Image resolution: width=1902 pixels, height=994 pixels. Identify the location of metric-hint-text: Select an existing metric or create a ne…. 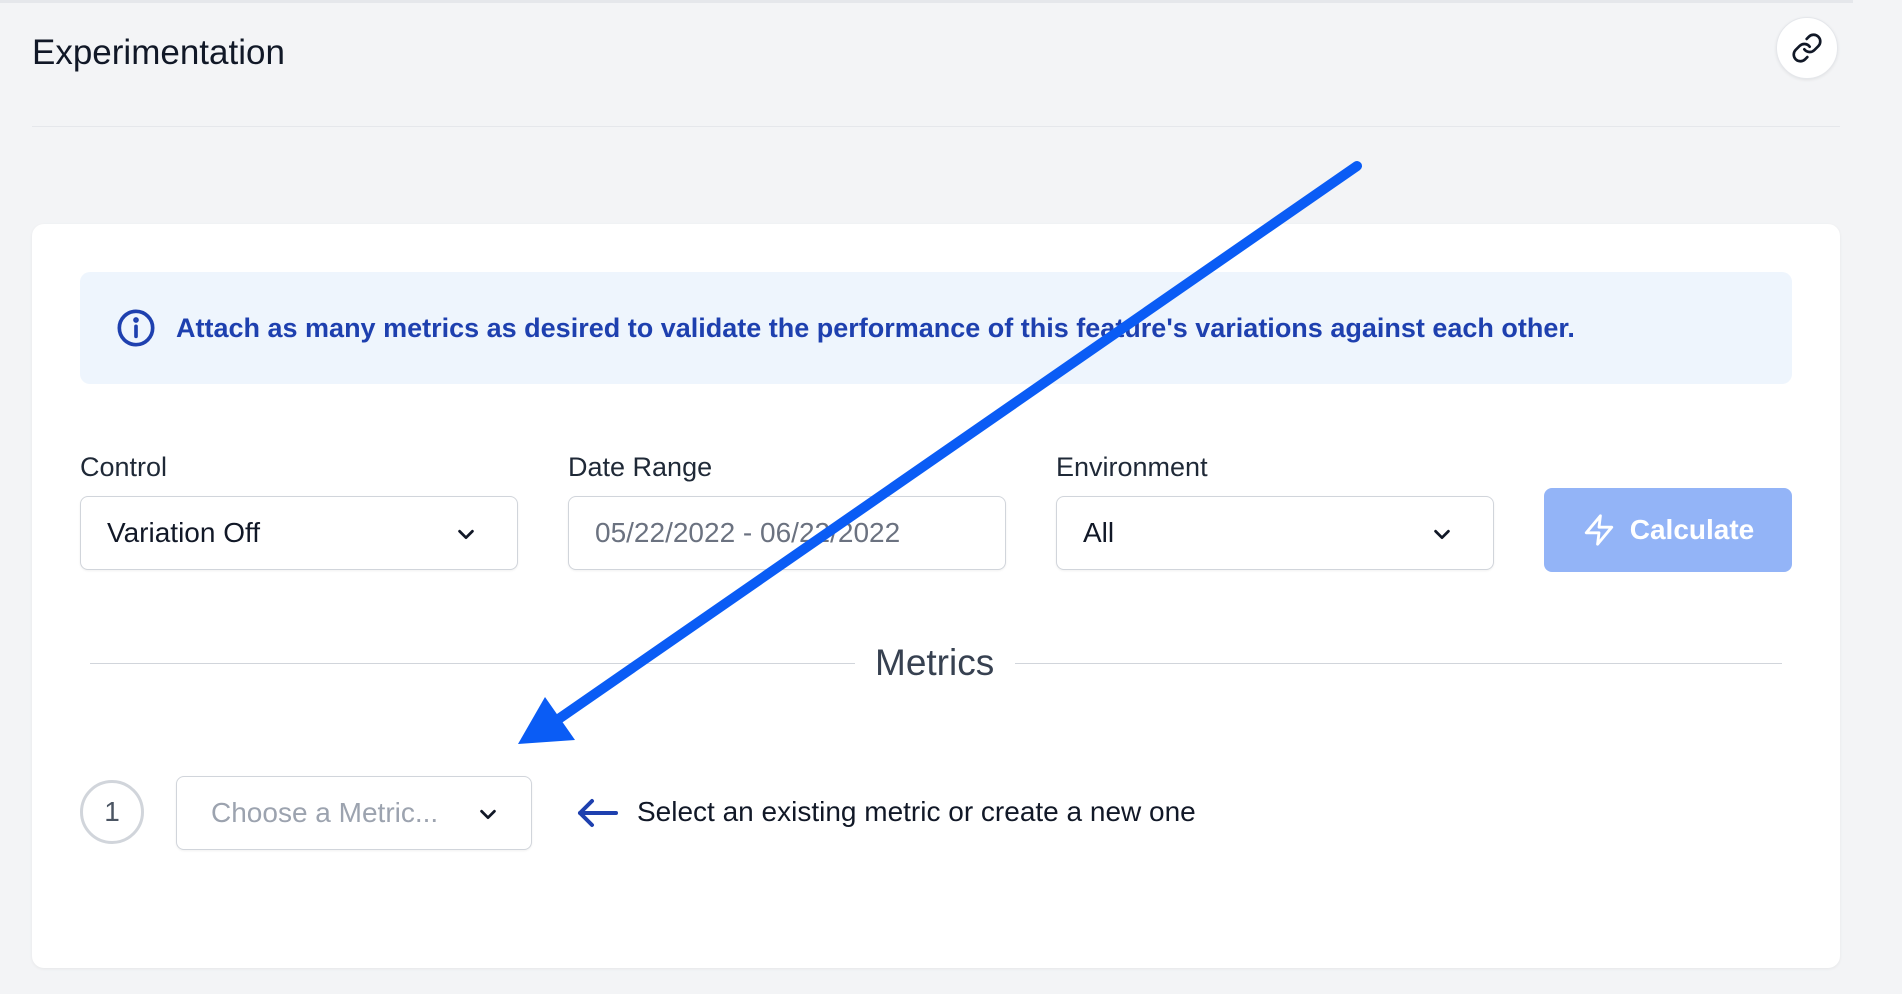
(916, 811).